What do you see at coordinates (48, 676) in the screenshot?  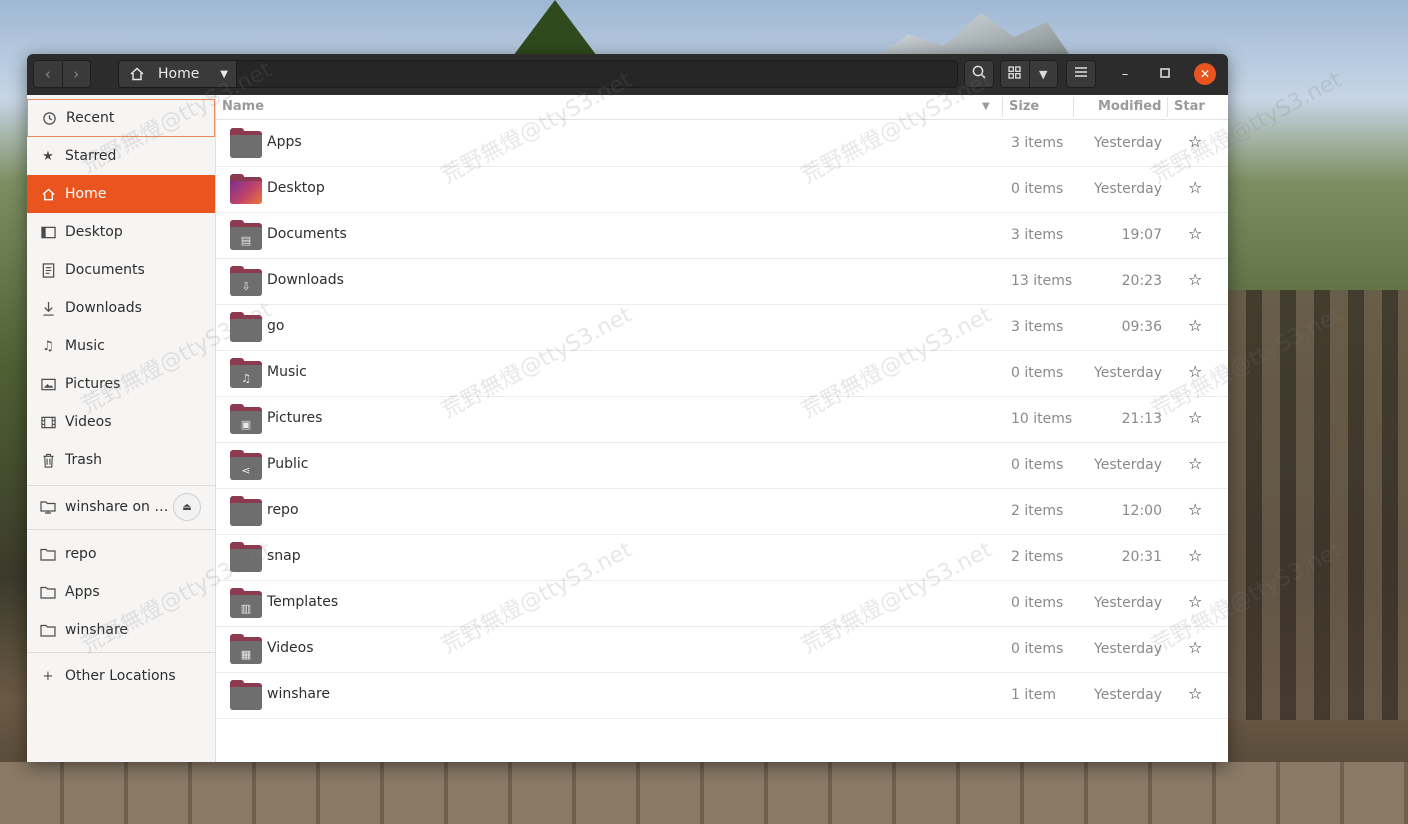 I see `plus-icon: +` at bounding box center [48, 676].